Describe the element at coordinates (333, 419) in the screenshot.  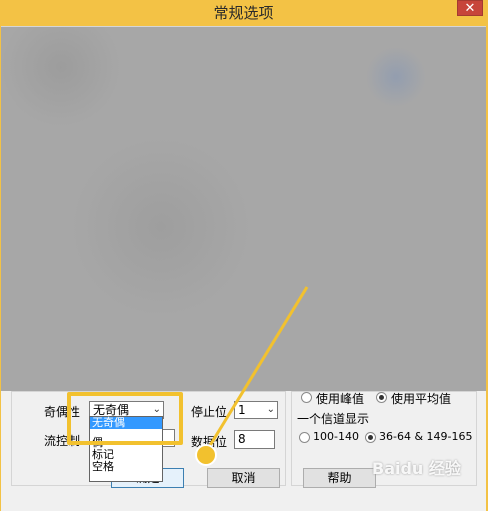
I see `channel-display-label: 一个信道显示` at that location.